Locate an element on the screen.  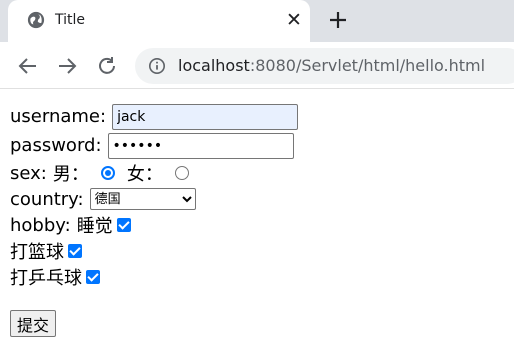
country-row: country: 德国 is located at coordinates (262, 199).